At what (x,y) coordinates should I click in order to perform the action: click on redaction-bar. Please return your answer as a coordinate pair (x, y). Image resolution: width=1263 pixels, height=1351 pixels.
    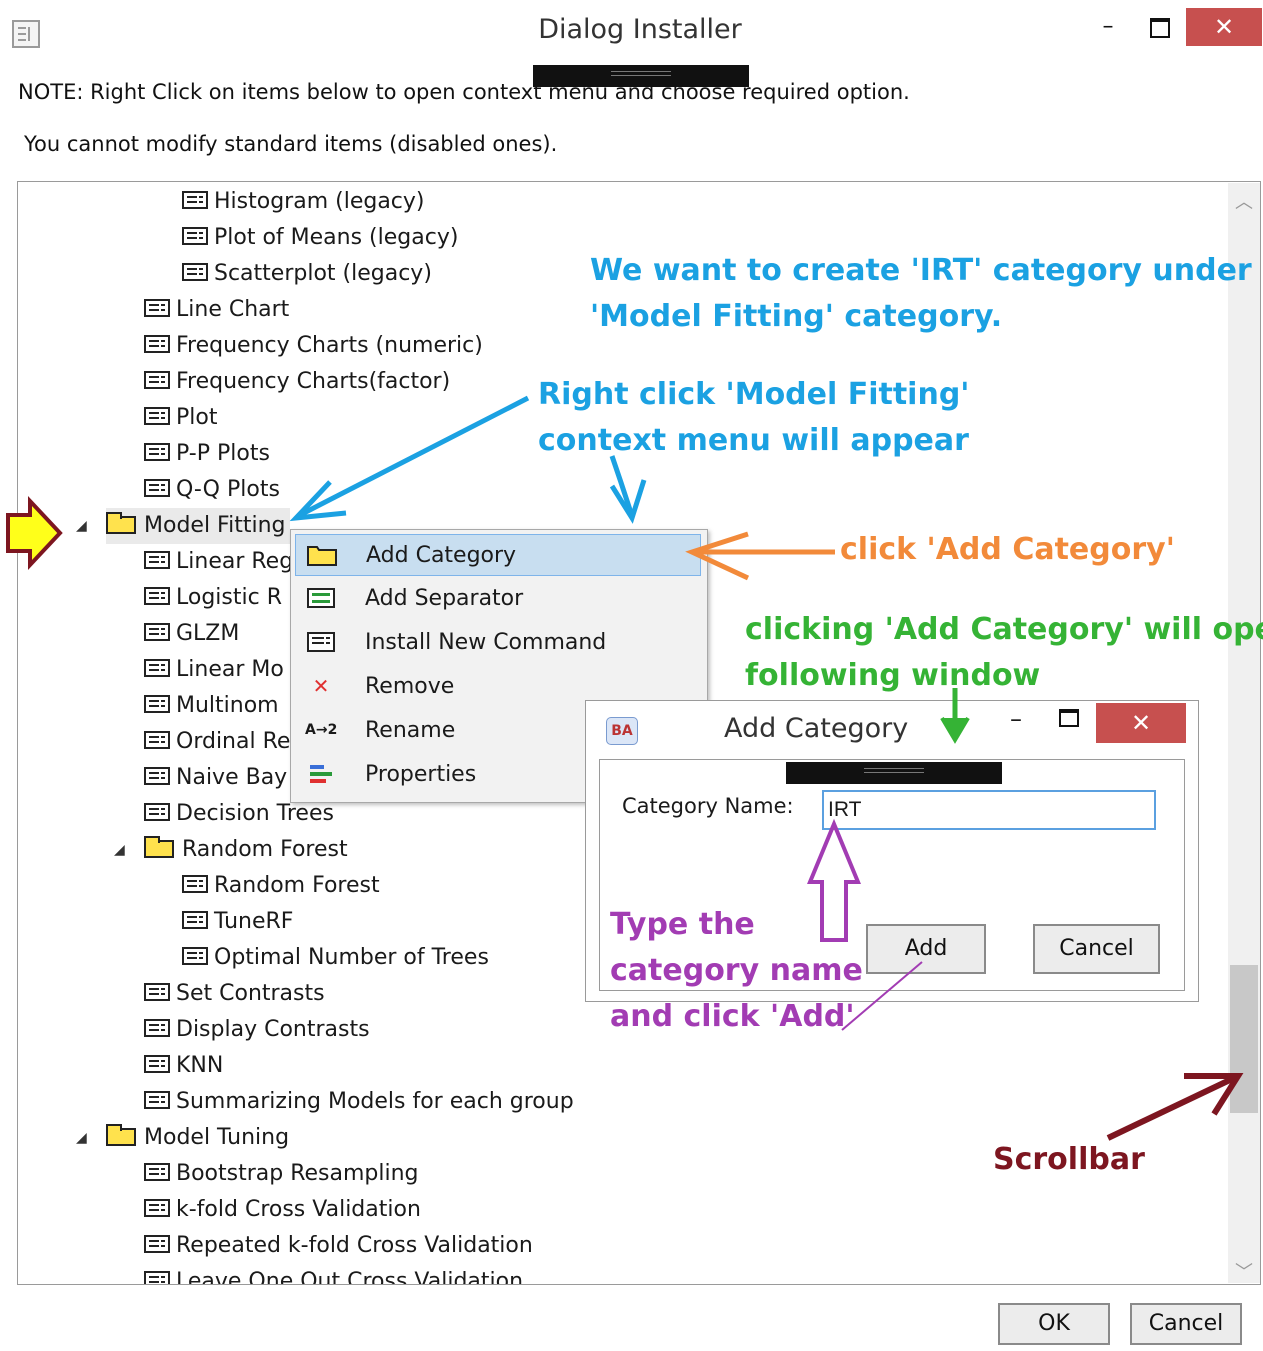
    Looking at the image, I should click on (641, 76).